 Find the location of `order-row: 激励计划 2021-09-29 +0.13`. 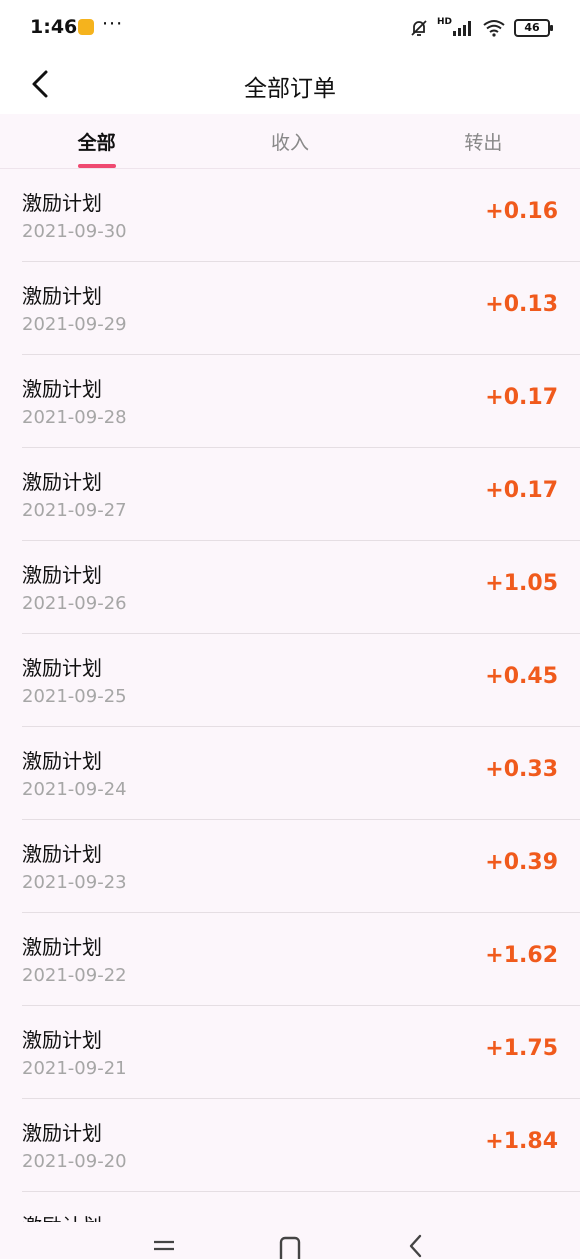

order-row: 激励计划 2021-09-29 +0.13 is located at coordinates (301, 308).